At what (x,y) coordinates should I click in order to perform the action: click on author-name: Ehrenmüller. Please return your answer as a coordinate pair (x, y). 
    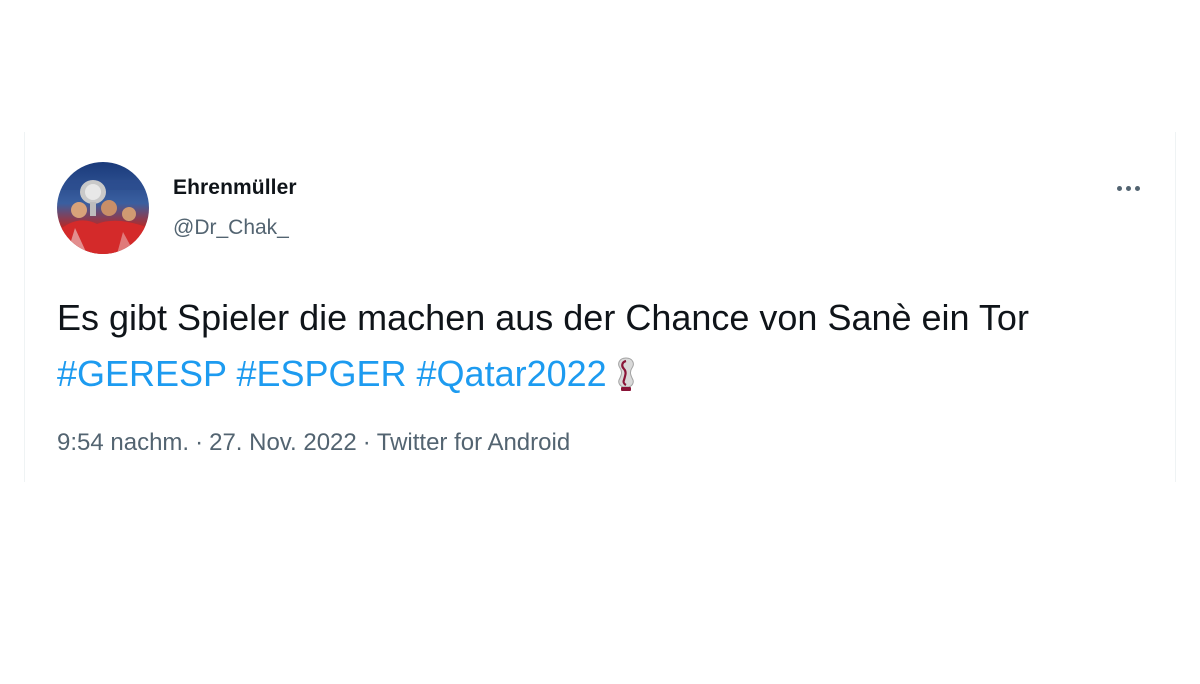
    Looking at the image, I should click on (235, 188).